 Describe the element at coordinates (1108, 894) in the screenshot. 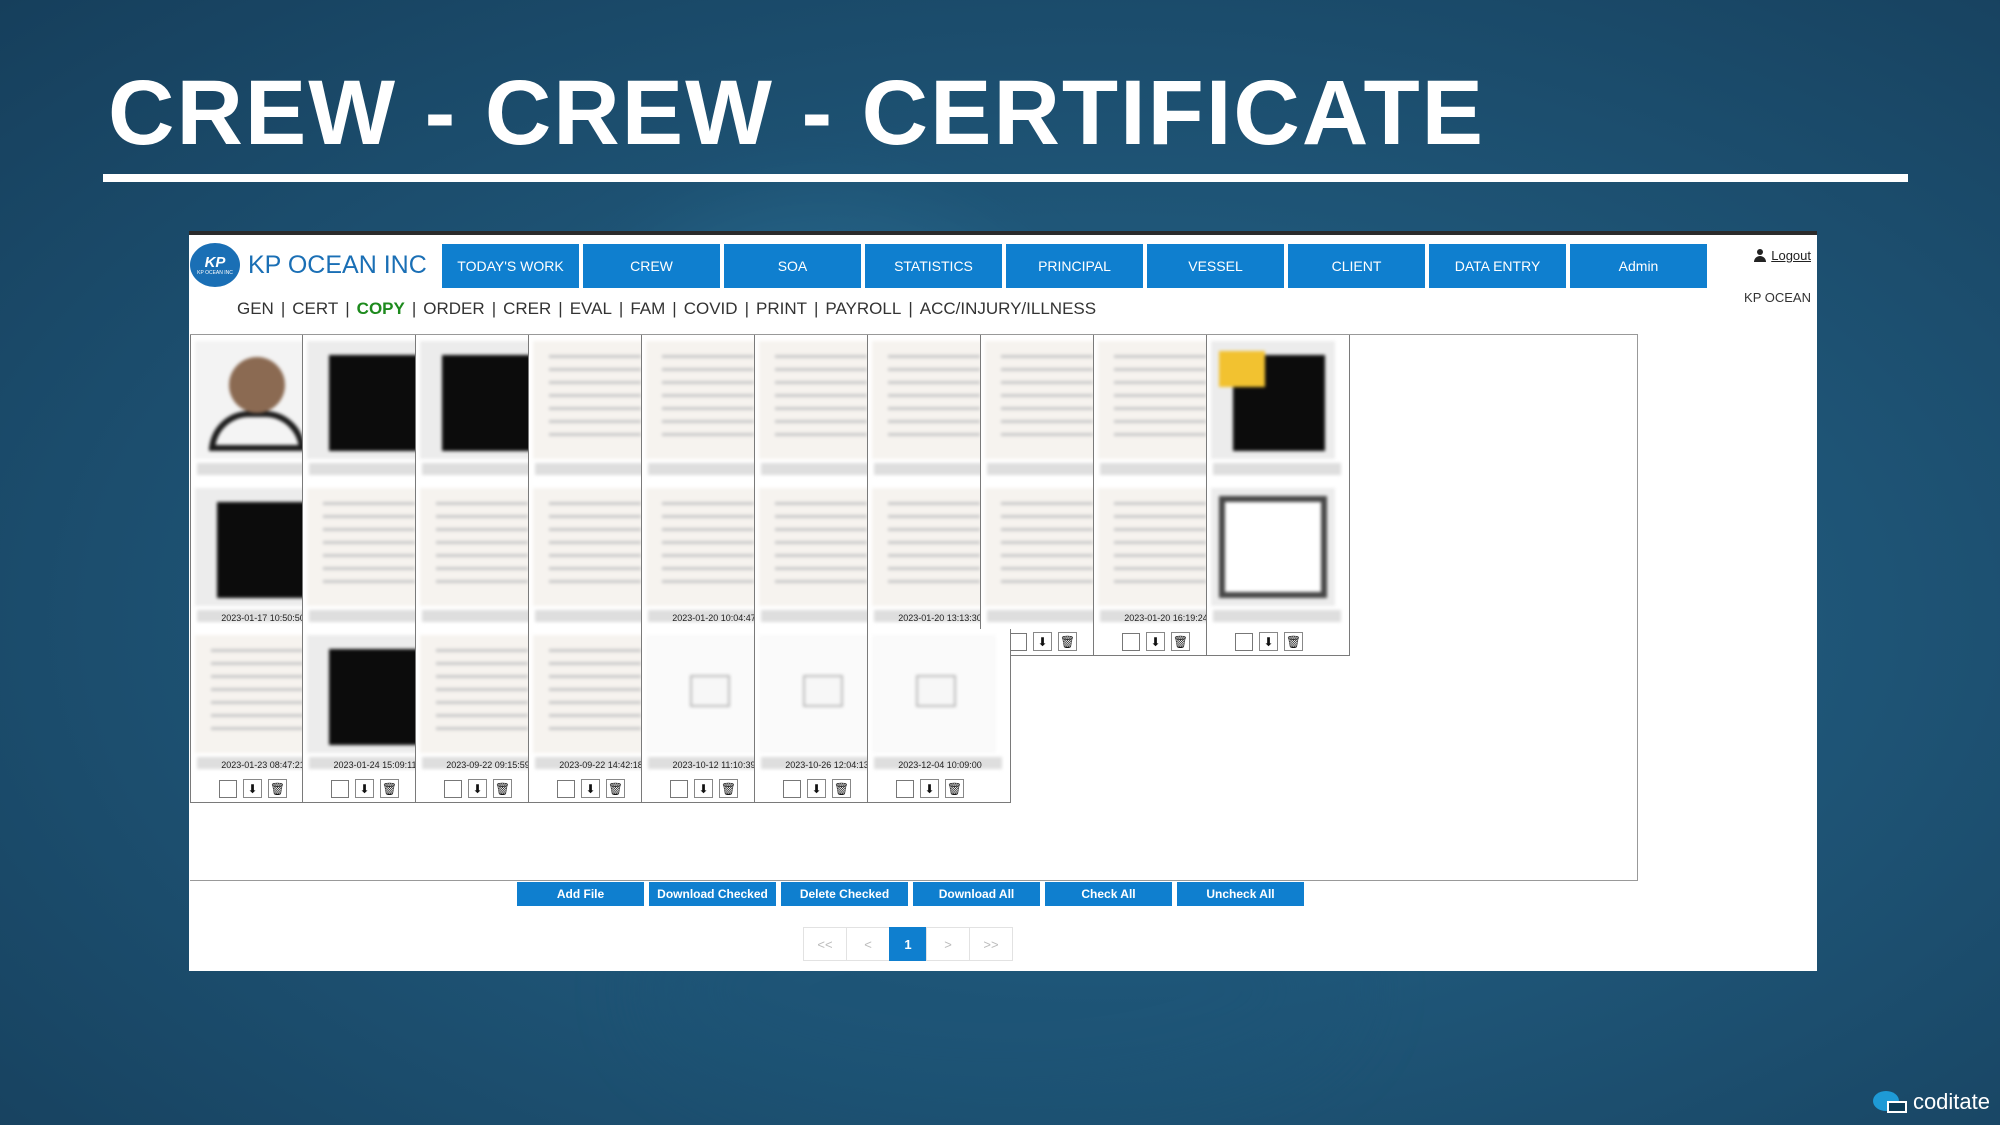

I see `check-all-button: Check All` at that location.